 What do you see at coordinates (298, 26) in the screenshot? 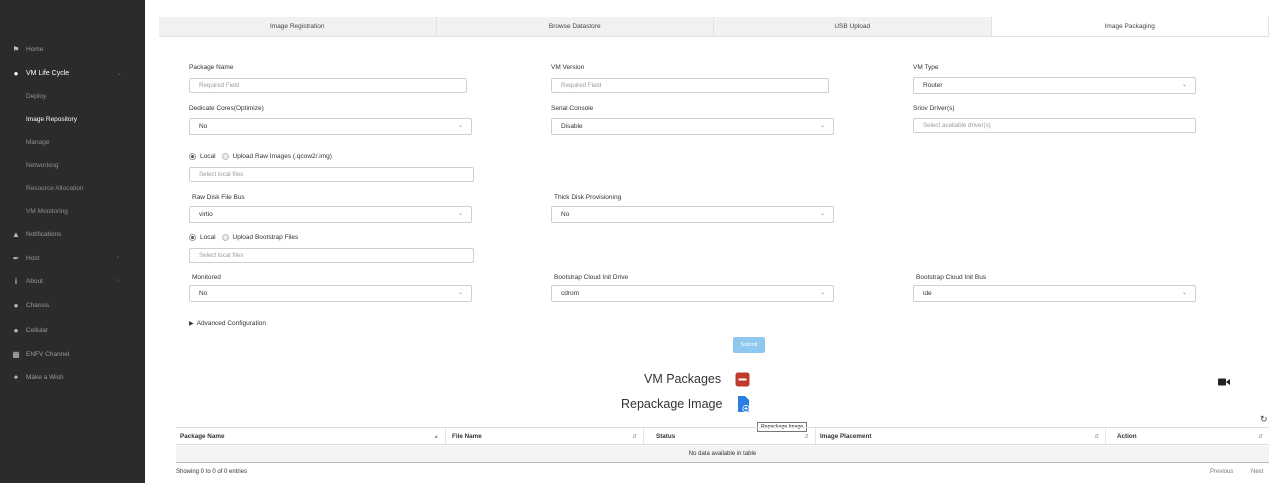
I see `tab-image-registration: Image Registration` at bounding box center [298, 26].